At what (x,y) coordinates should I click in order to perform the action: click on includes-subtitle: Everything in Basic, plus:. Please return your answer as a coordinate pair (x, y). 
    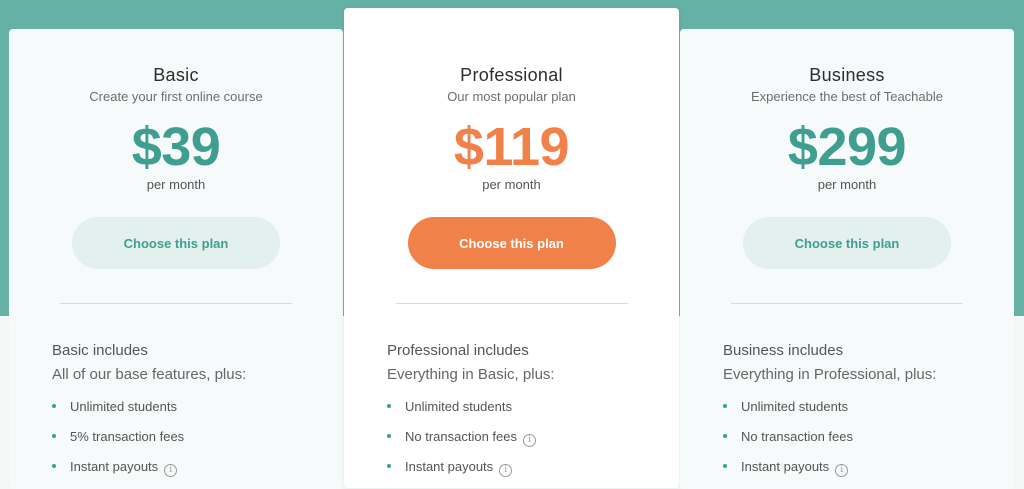
    Looking at the image, I should click on (471, 374).